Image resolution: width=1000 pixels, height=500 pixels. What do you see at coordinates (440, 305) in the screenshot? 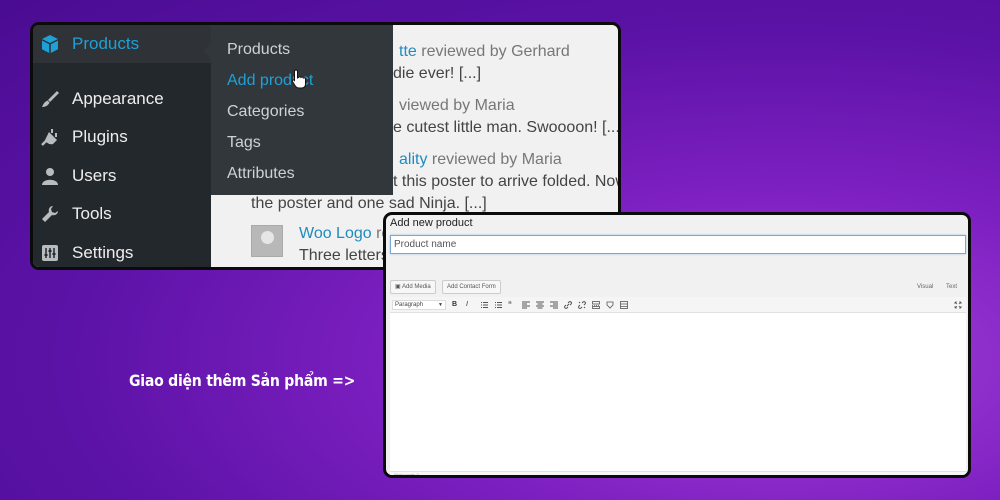
I see `chevron-down-icon: ▼` at bounding box center [440, 305].